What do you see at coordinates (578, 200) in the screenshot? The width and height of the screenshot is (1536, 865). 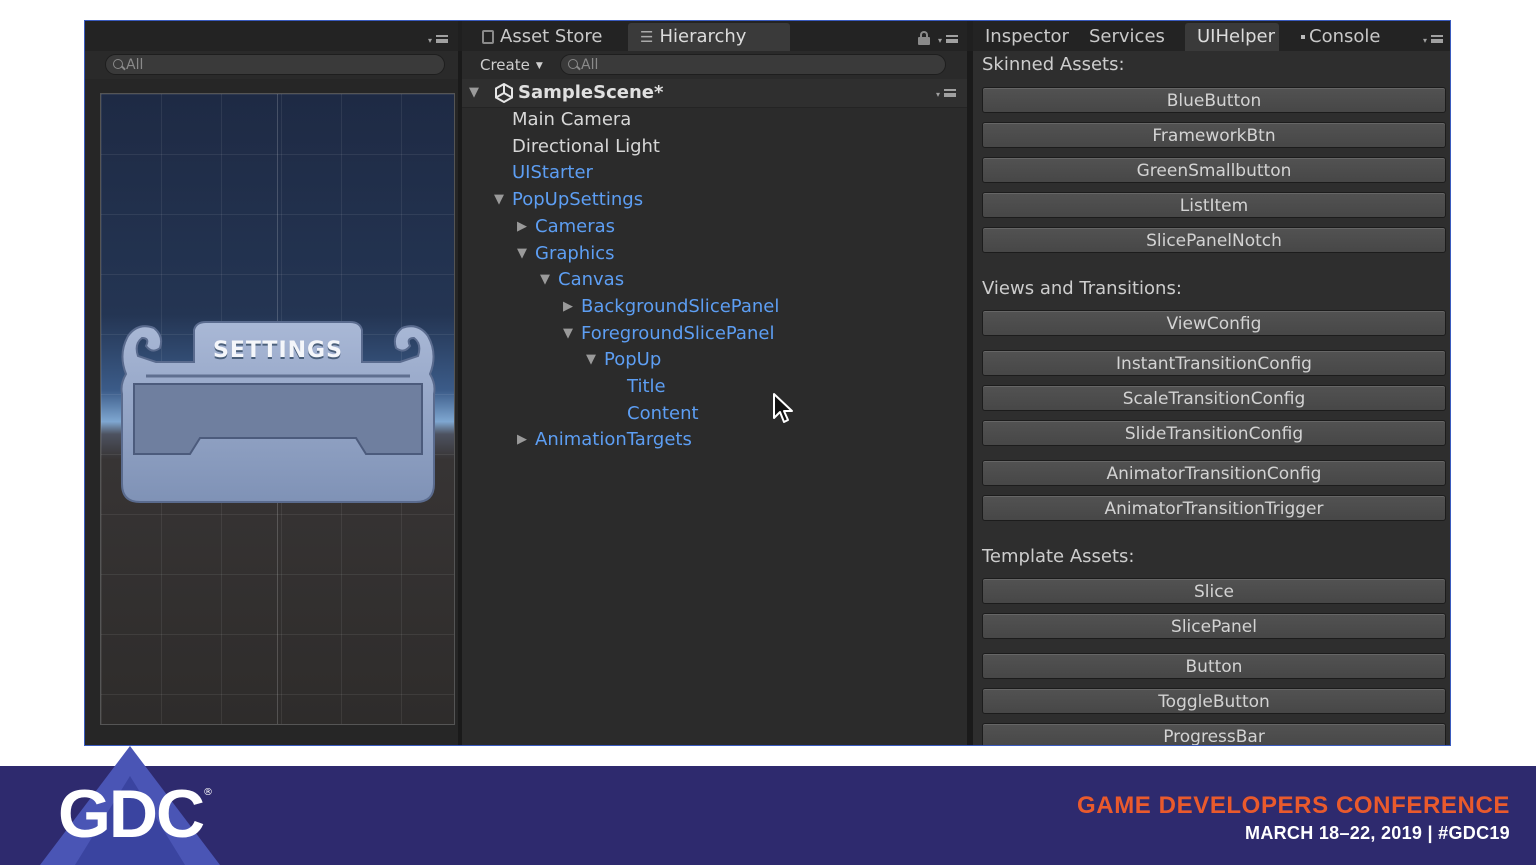 I see `hierarchy-item-label: PopUpSettings` at bounding box center [578, 200].